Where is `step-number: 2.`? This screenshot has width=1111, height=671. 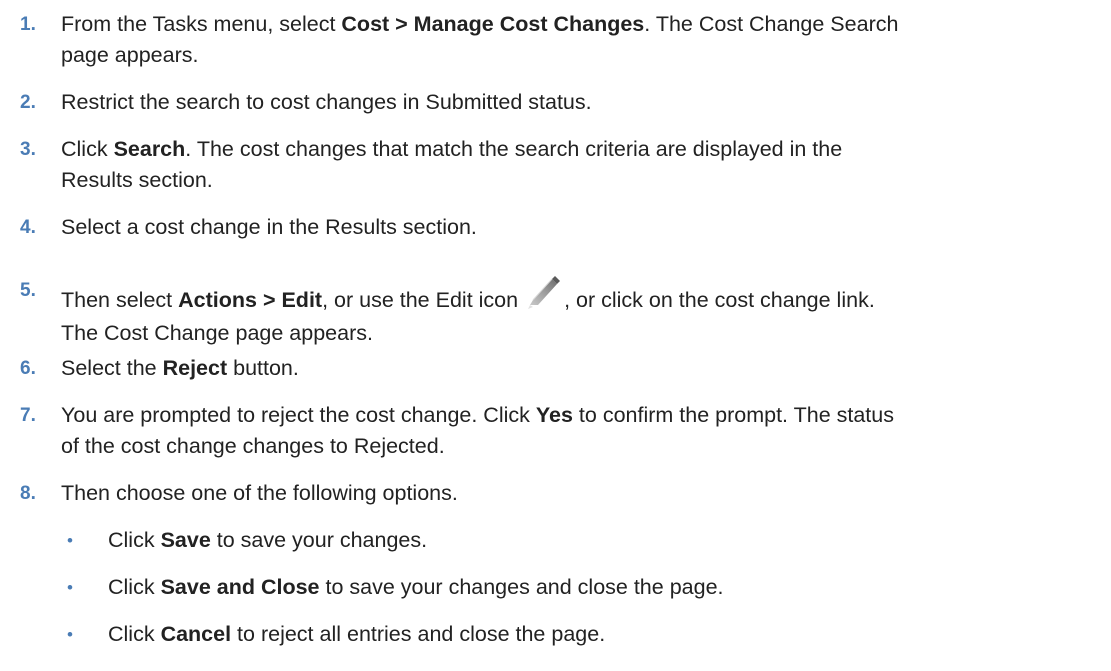
step-number: 2. is located at coordinates (28, 102).